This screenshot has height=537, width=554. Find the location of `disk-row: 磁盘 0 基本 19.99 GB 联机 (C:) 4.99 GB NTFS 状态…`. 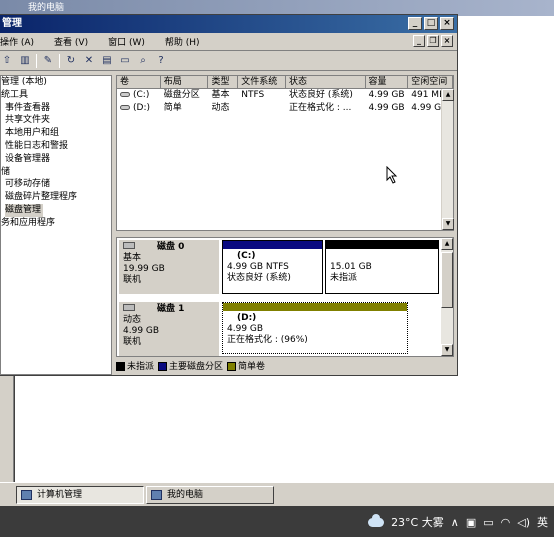

disk-row: 磁盘 0 基本 19.99 GB 联机 (C:) 4.99 GB NTFS 状态… is located at coordinates (279, 267).